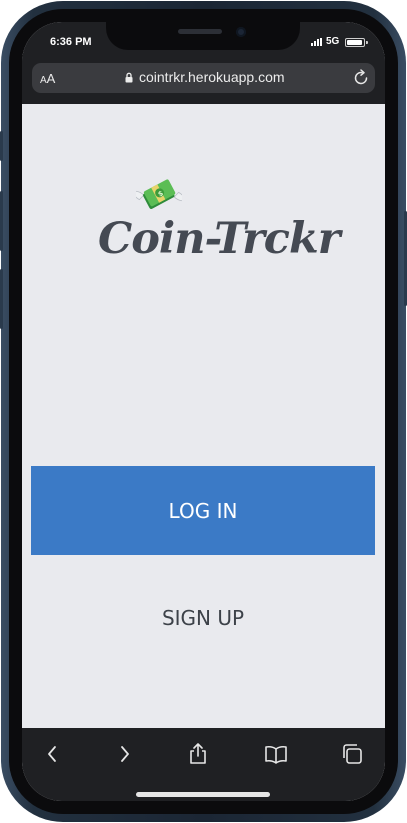 This screenshot has width=407, height=823. Describe the element at coordinates (51, 78) in the screenshot. I see `aa-label: A` at that location.